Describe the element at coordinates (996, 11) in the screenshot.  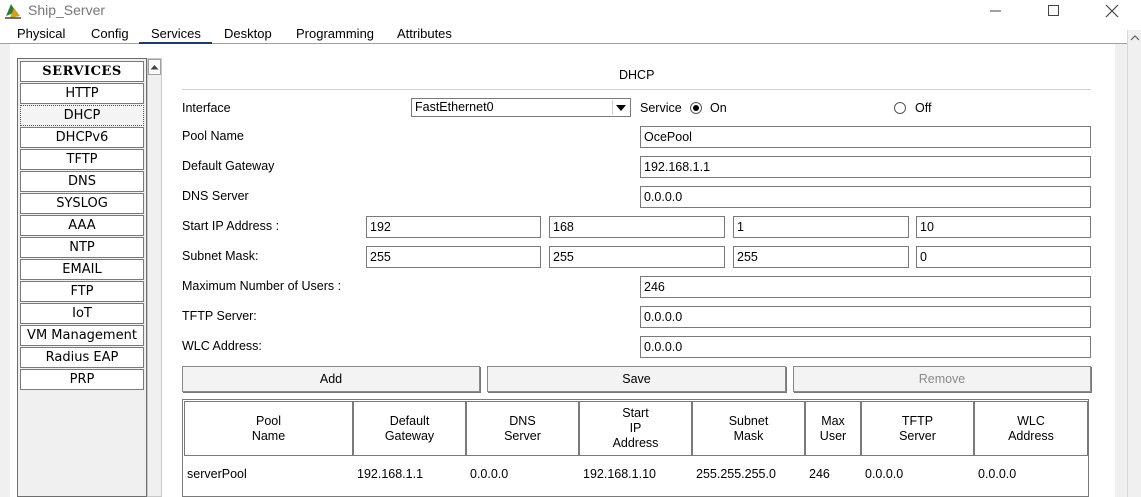
I see `minimize-button` at that location.